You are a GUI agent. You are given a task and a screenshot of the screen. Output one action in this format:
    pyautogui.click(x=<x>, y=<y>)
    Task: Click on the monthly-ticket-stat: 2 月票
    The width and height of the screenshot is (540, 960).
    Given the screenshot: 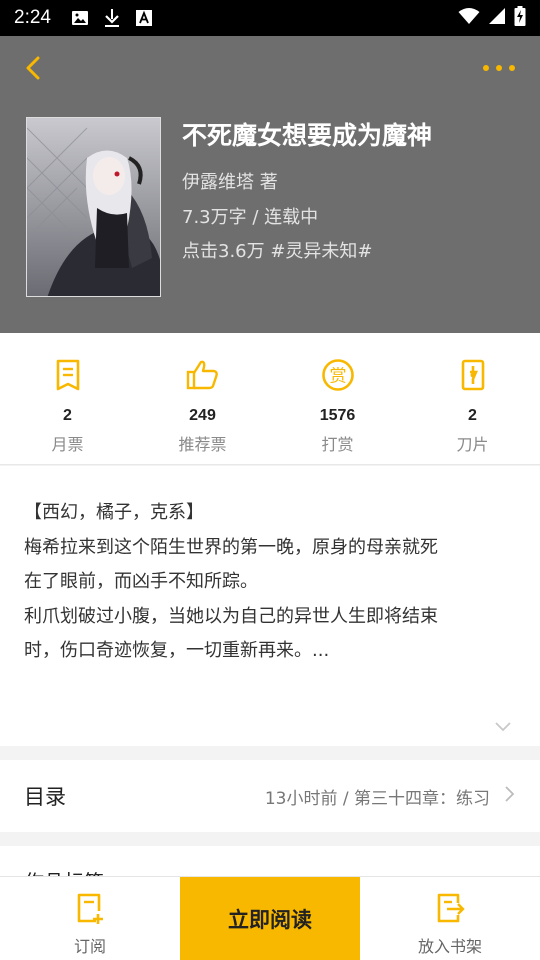 What is the action you would take?
    pyautogui.click(x=67, y=398)
    